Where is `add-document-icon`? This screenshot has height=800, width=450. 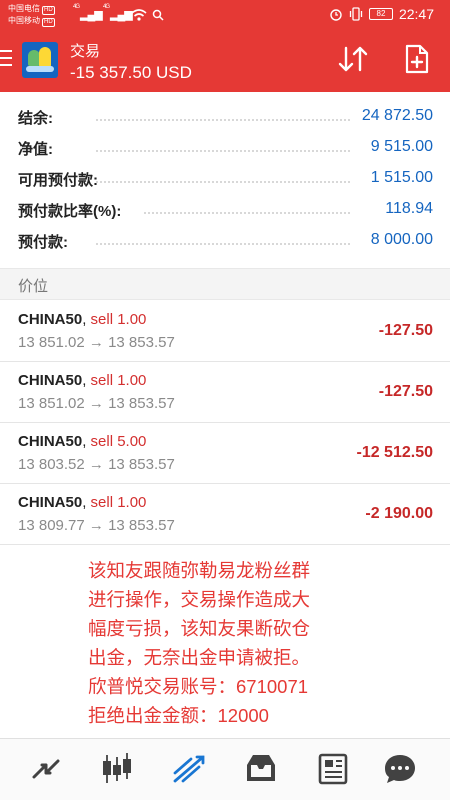
add-document-icon is located at coordinates (417, 59).